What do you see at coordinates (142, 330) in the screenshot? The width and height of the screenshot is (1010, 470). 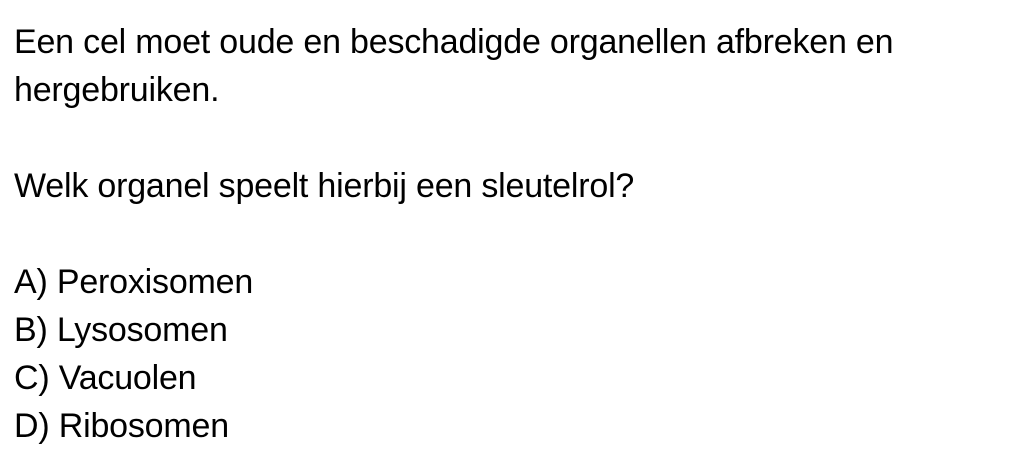 I see `option-text: Lysosomen` at bounding box center [142, 330].